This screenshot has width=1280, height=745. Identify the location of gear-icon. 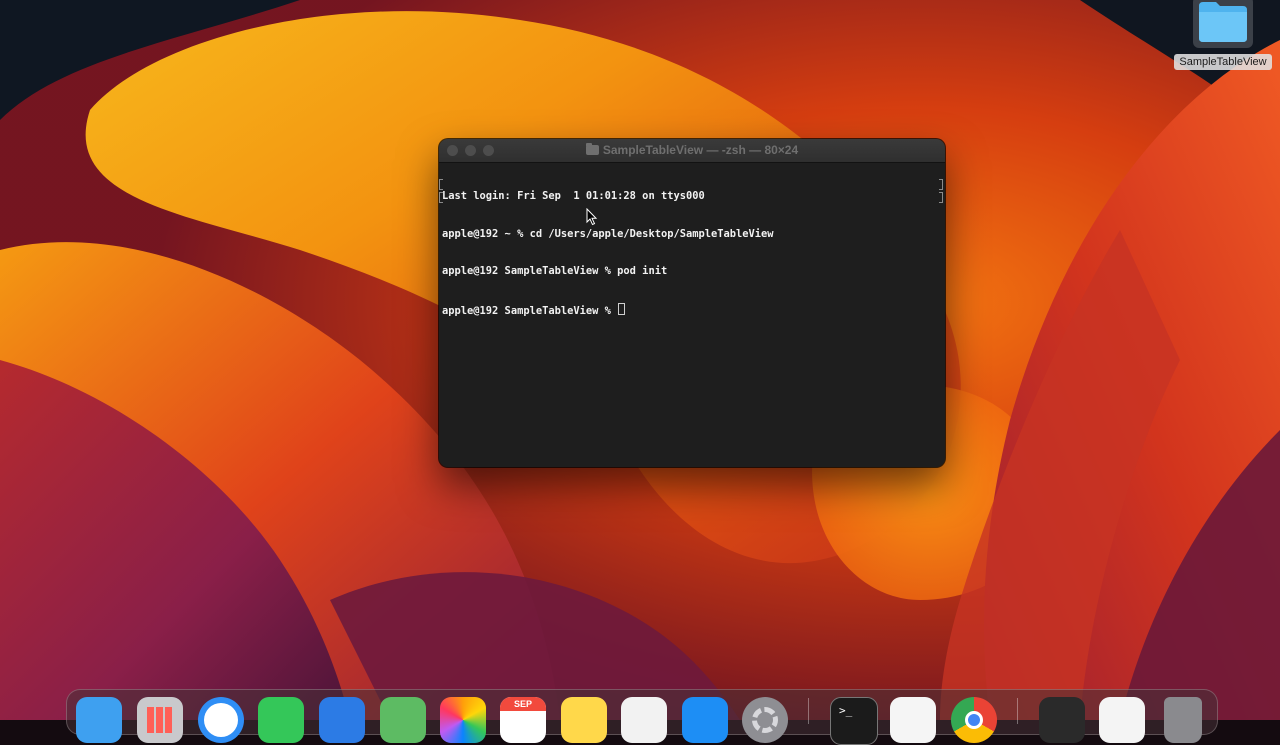
(765, 720).